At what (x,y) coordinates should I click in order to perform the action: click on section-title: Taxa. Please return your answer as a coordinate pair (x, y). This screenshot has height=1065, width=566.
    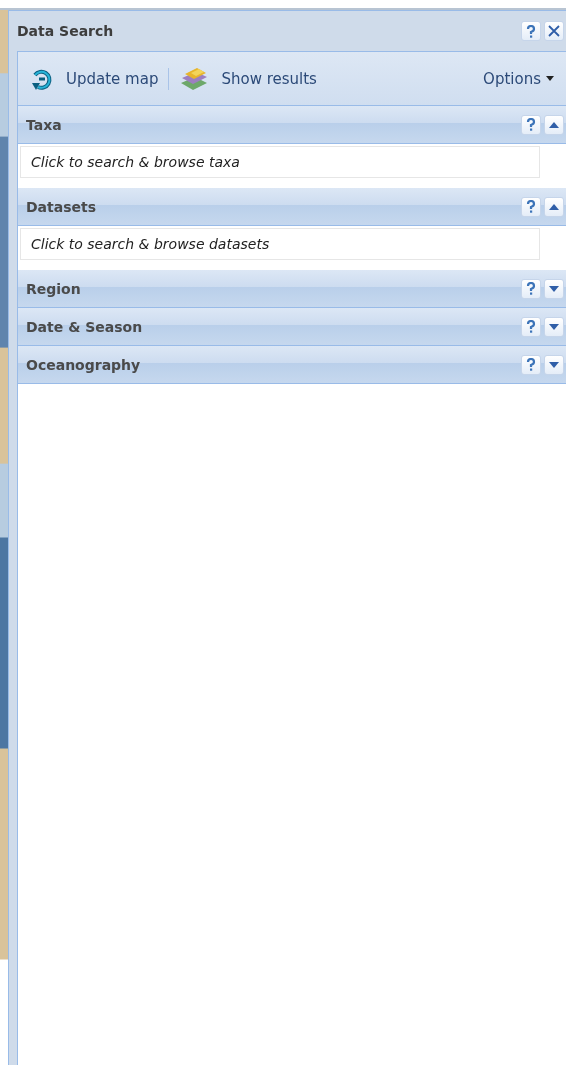
    Looking at the image, I should click on (44, 124).